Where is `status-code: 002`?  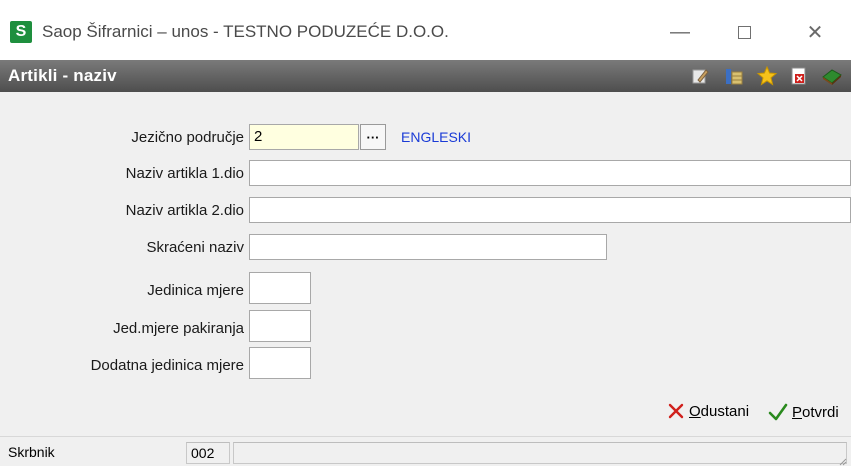 status-code: 002 is located at coordinates (208, 453).